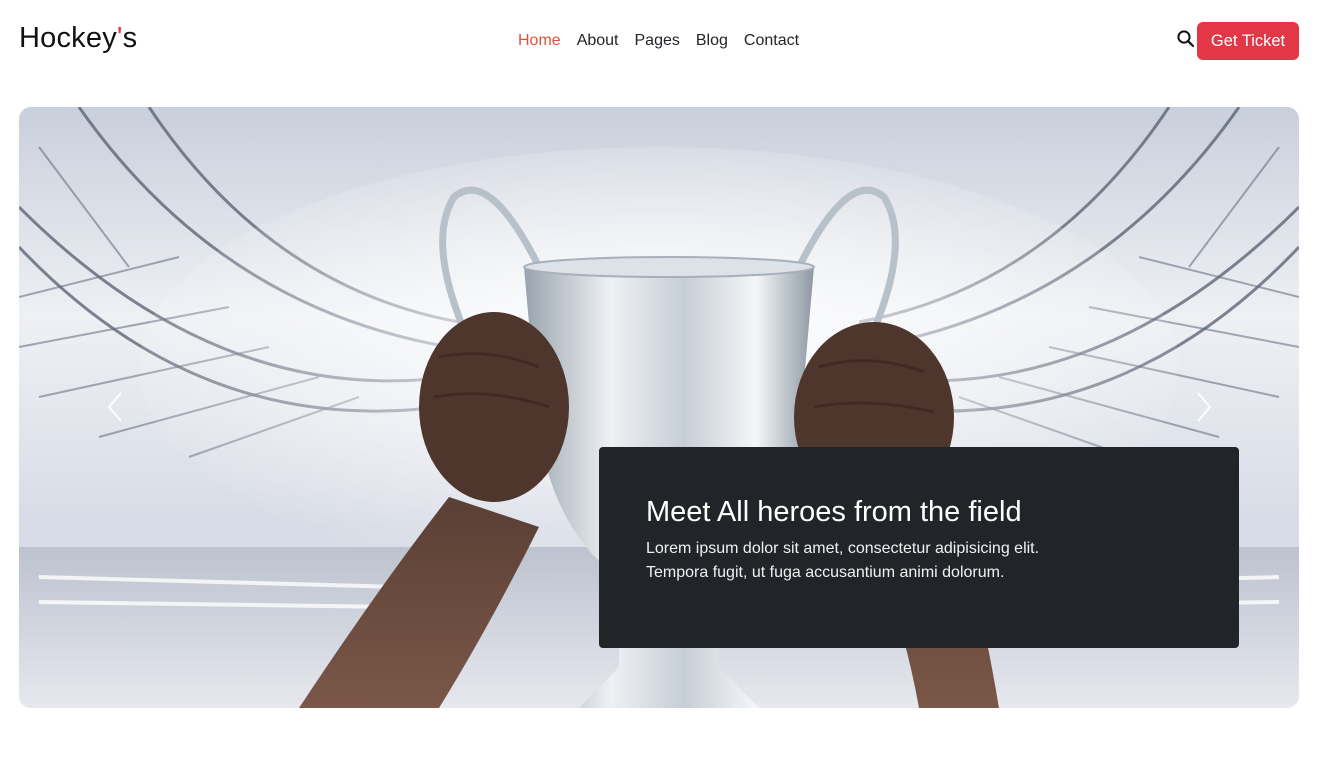 This screenshot has width=1322, height=758. I want to click on chevron-right-icon, so click(1204, 407).